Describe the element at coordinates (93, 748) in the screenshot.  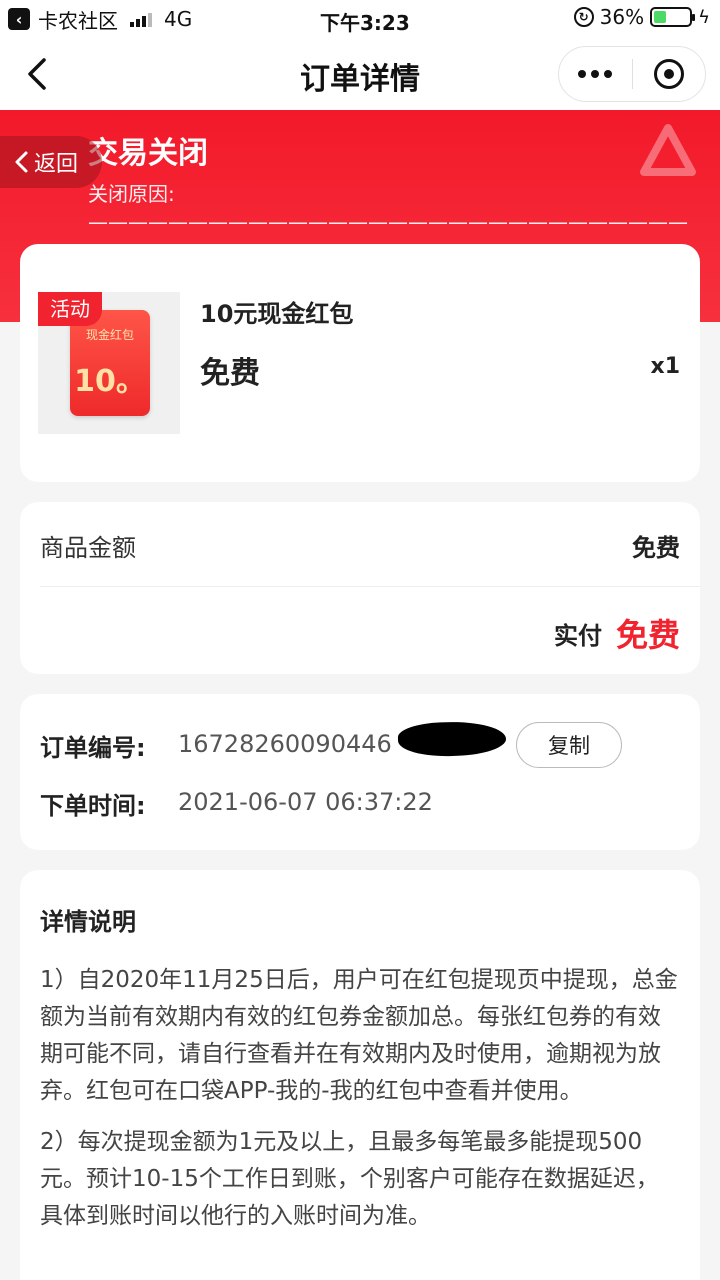
I see `order-number-label: 订单编号:` at that location.